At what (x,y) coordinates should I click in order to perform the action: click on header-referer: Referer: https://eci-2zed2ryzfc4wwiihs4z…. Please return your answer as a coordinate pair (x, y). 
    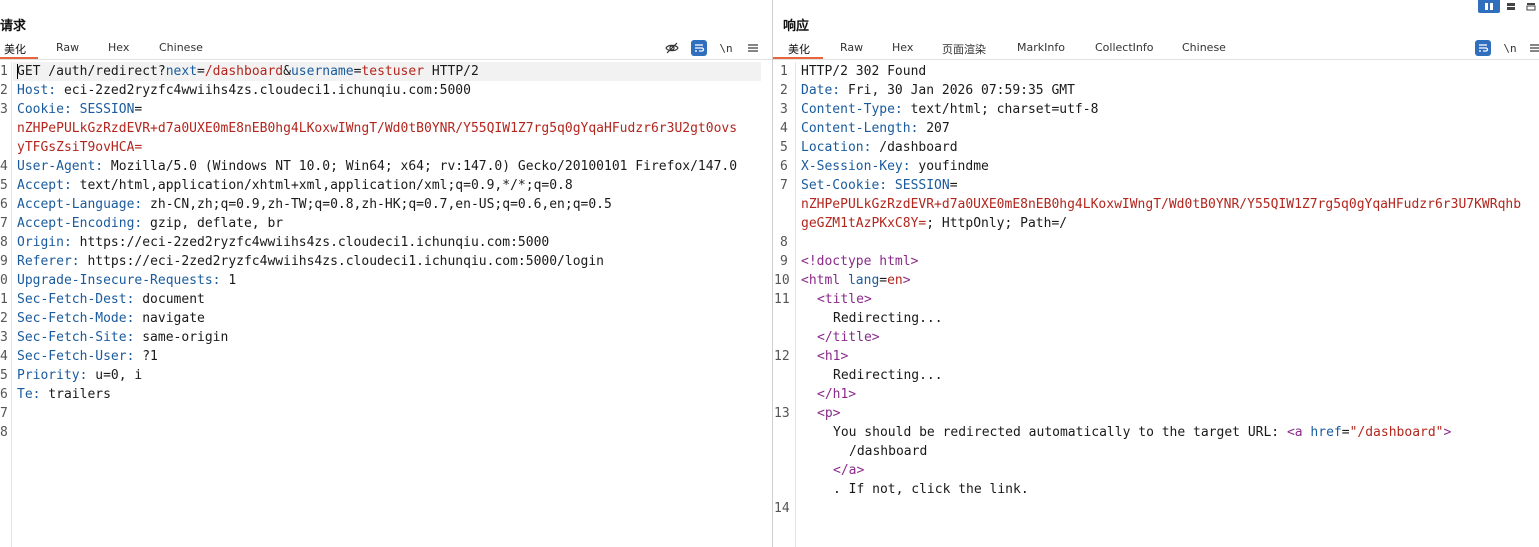
    Looking at the image, I should click on (311, 261).